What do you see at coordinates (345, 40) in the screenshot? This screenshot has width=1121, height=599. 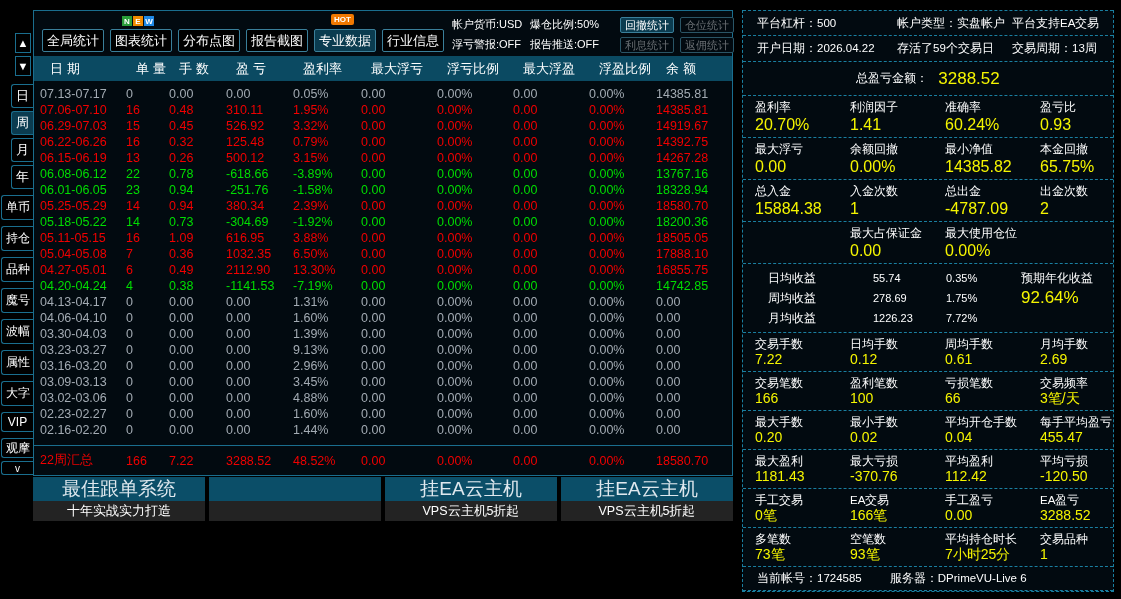 I see `toolbar-button: 专业数据` at bounding box center [345, 40].